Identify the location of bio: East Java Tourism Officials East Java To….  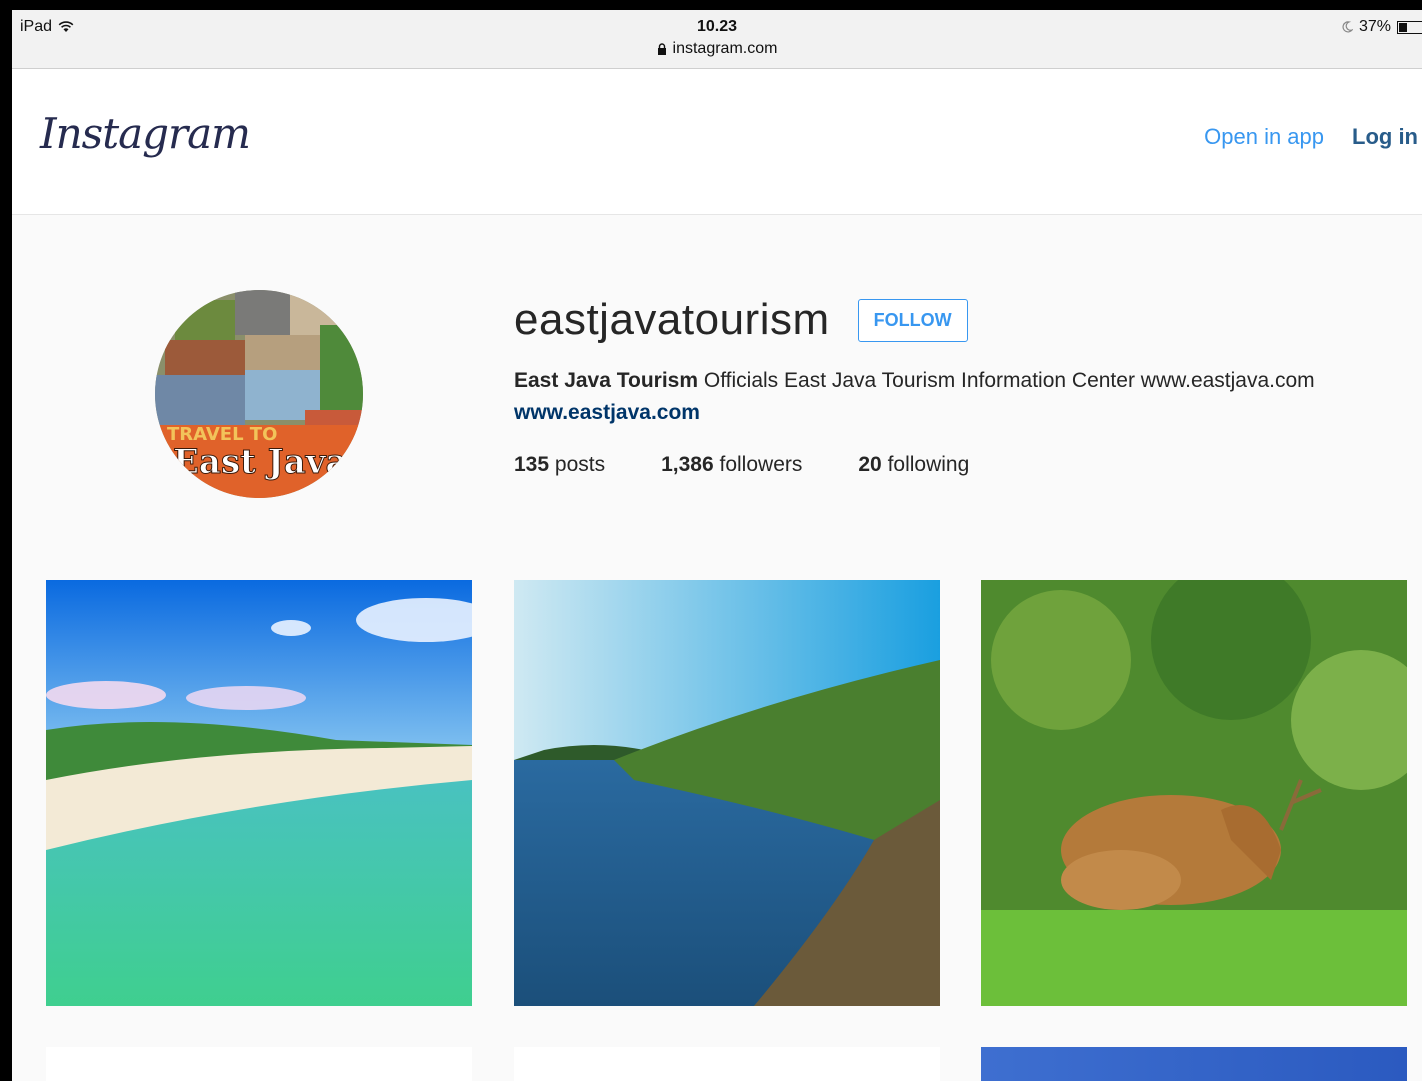
(914, 381).